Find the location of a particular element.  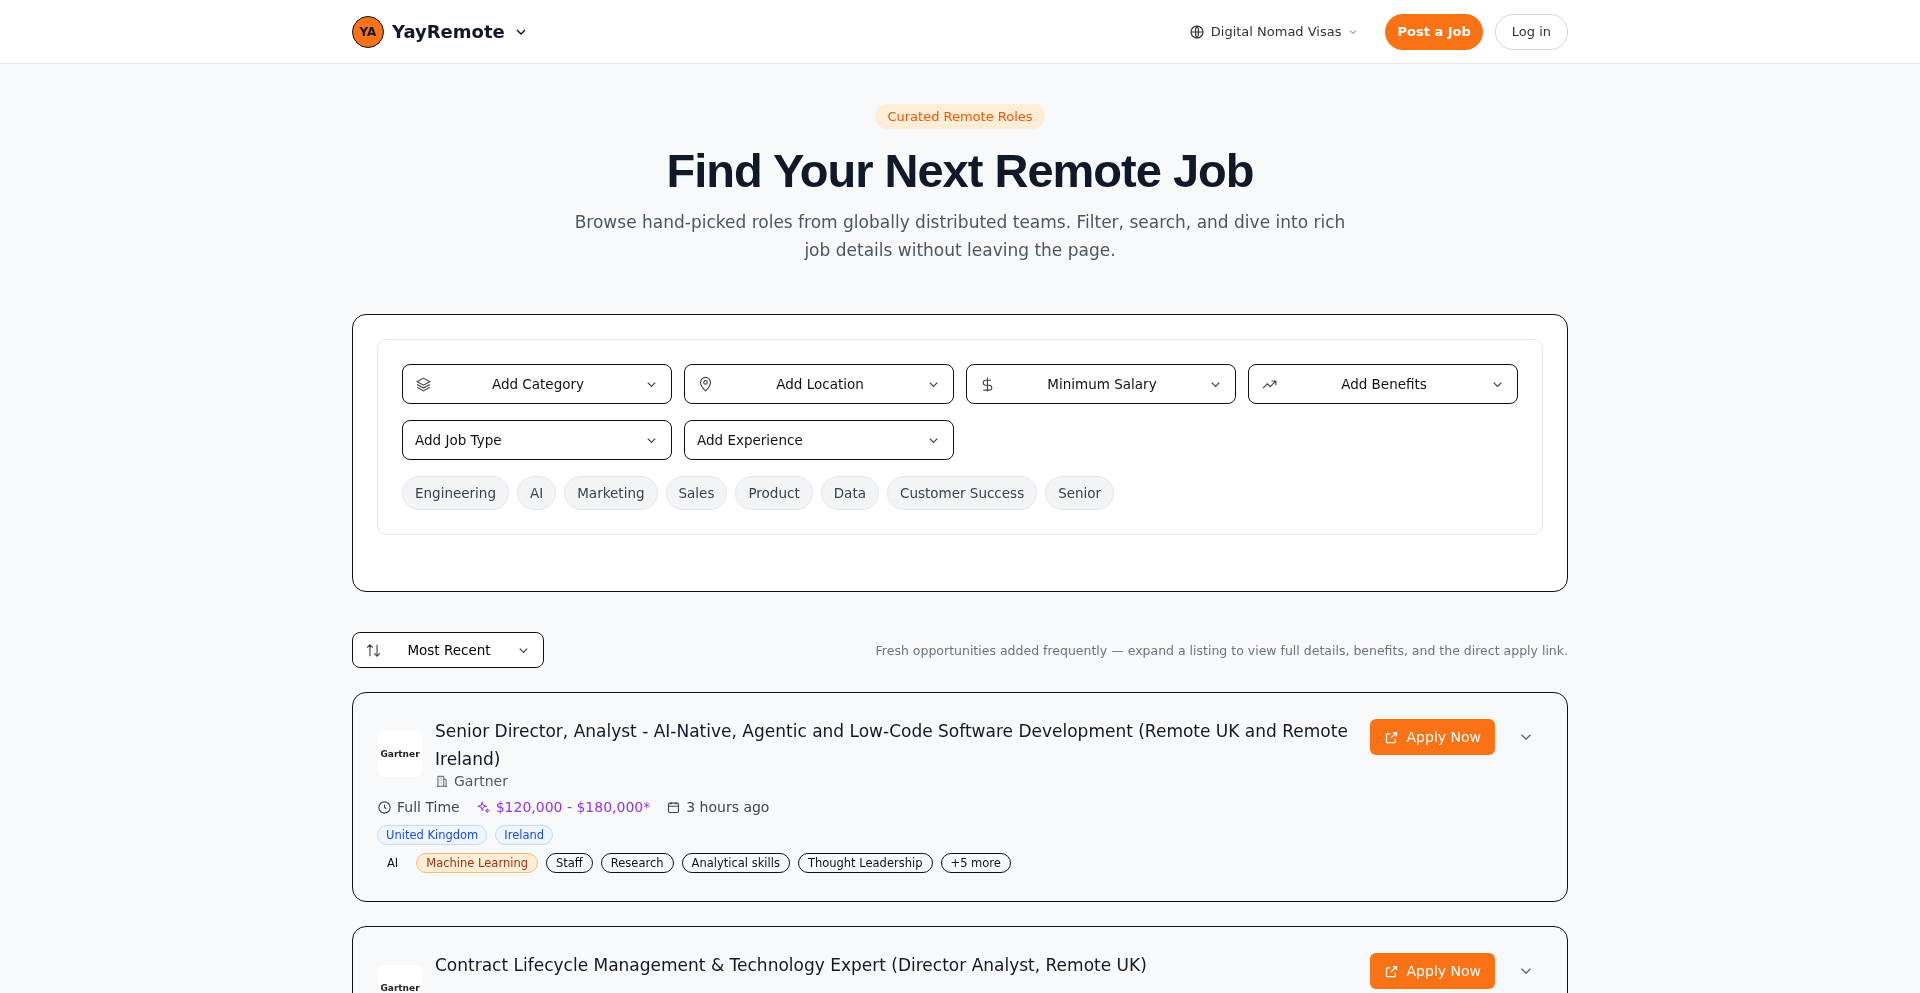

clock-icon is located at coordinates (384, 807).